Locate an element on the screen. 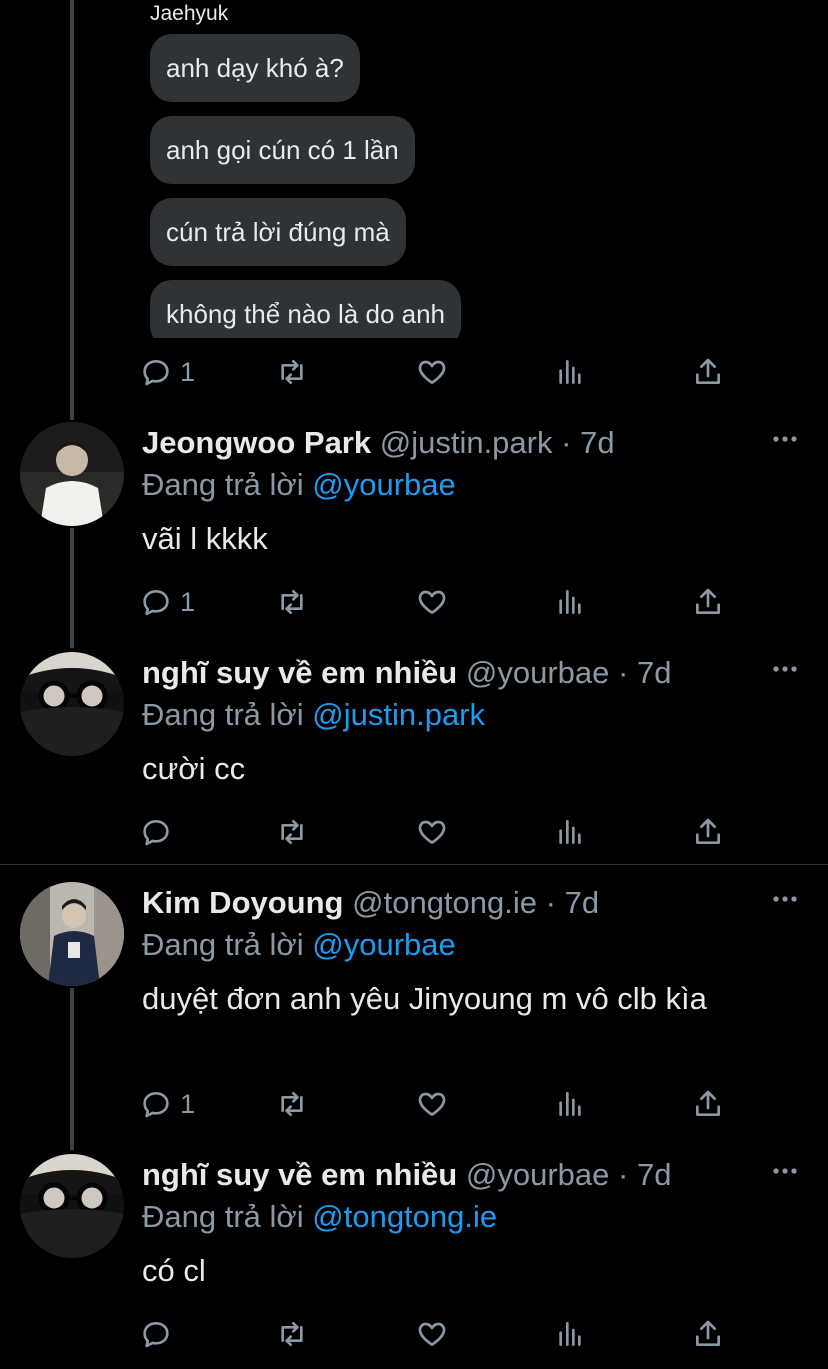  replying-to: Đang trả lời @yourbae is located at coordinates (299, 485).